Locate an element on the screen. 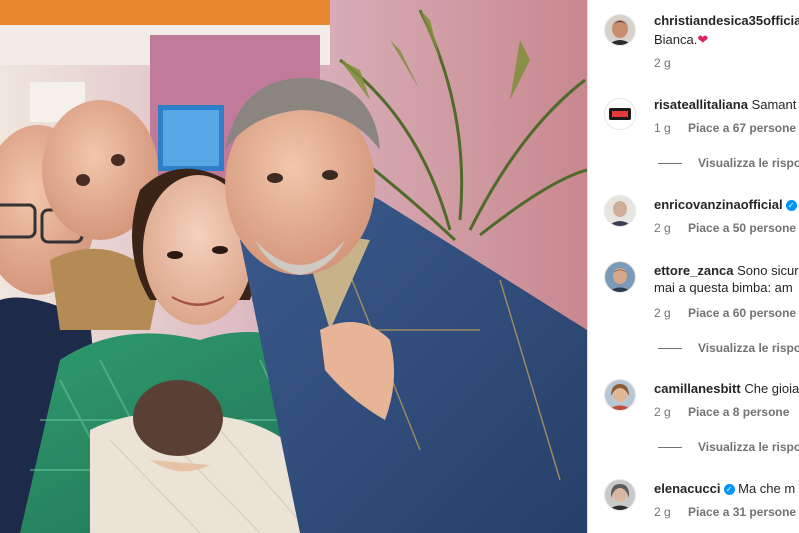 The image size is (799, 533). comment-username: ettore_zanca is located at coordinates (693, 270).